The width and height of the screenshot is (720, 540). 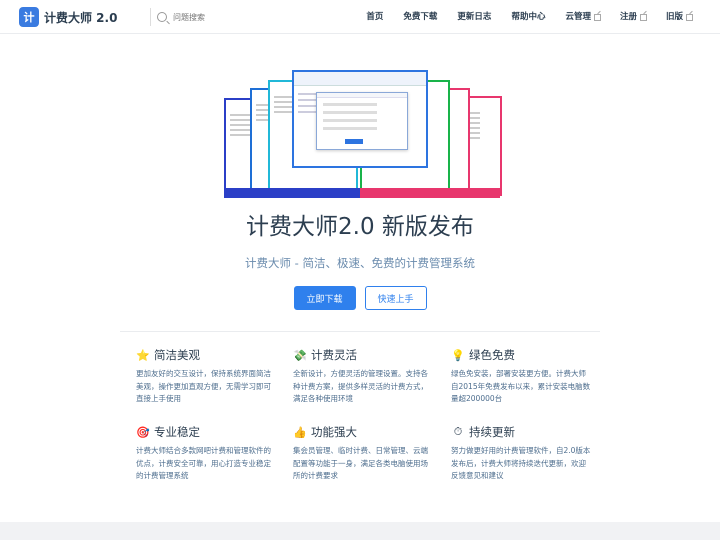 I want to click on nav-link-register: 注册, so click(x=633, y=16).